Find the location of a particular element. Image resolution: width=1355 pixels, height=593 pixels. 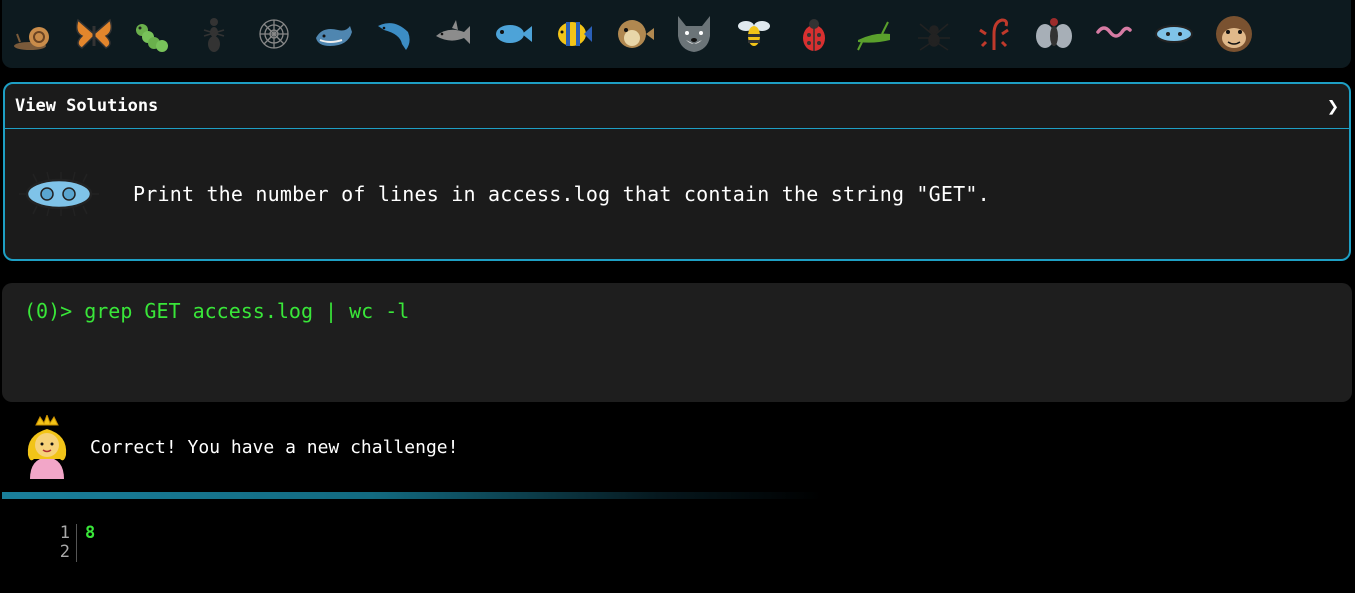

divider is located at coordinates (412, 495).